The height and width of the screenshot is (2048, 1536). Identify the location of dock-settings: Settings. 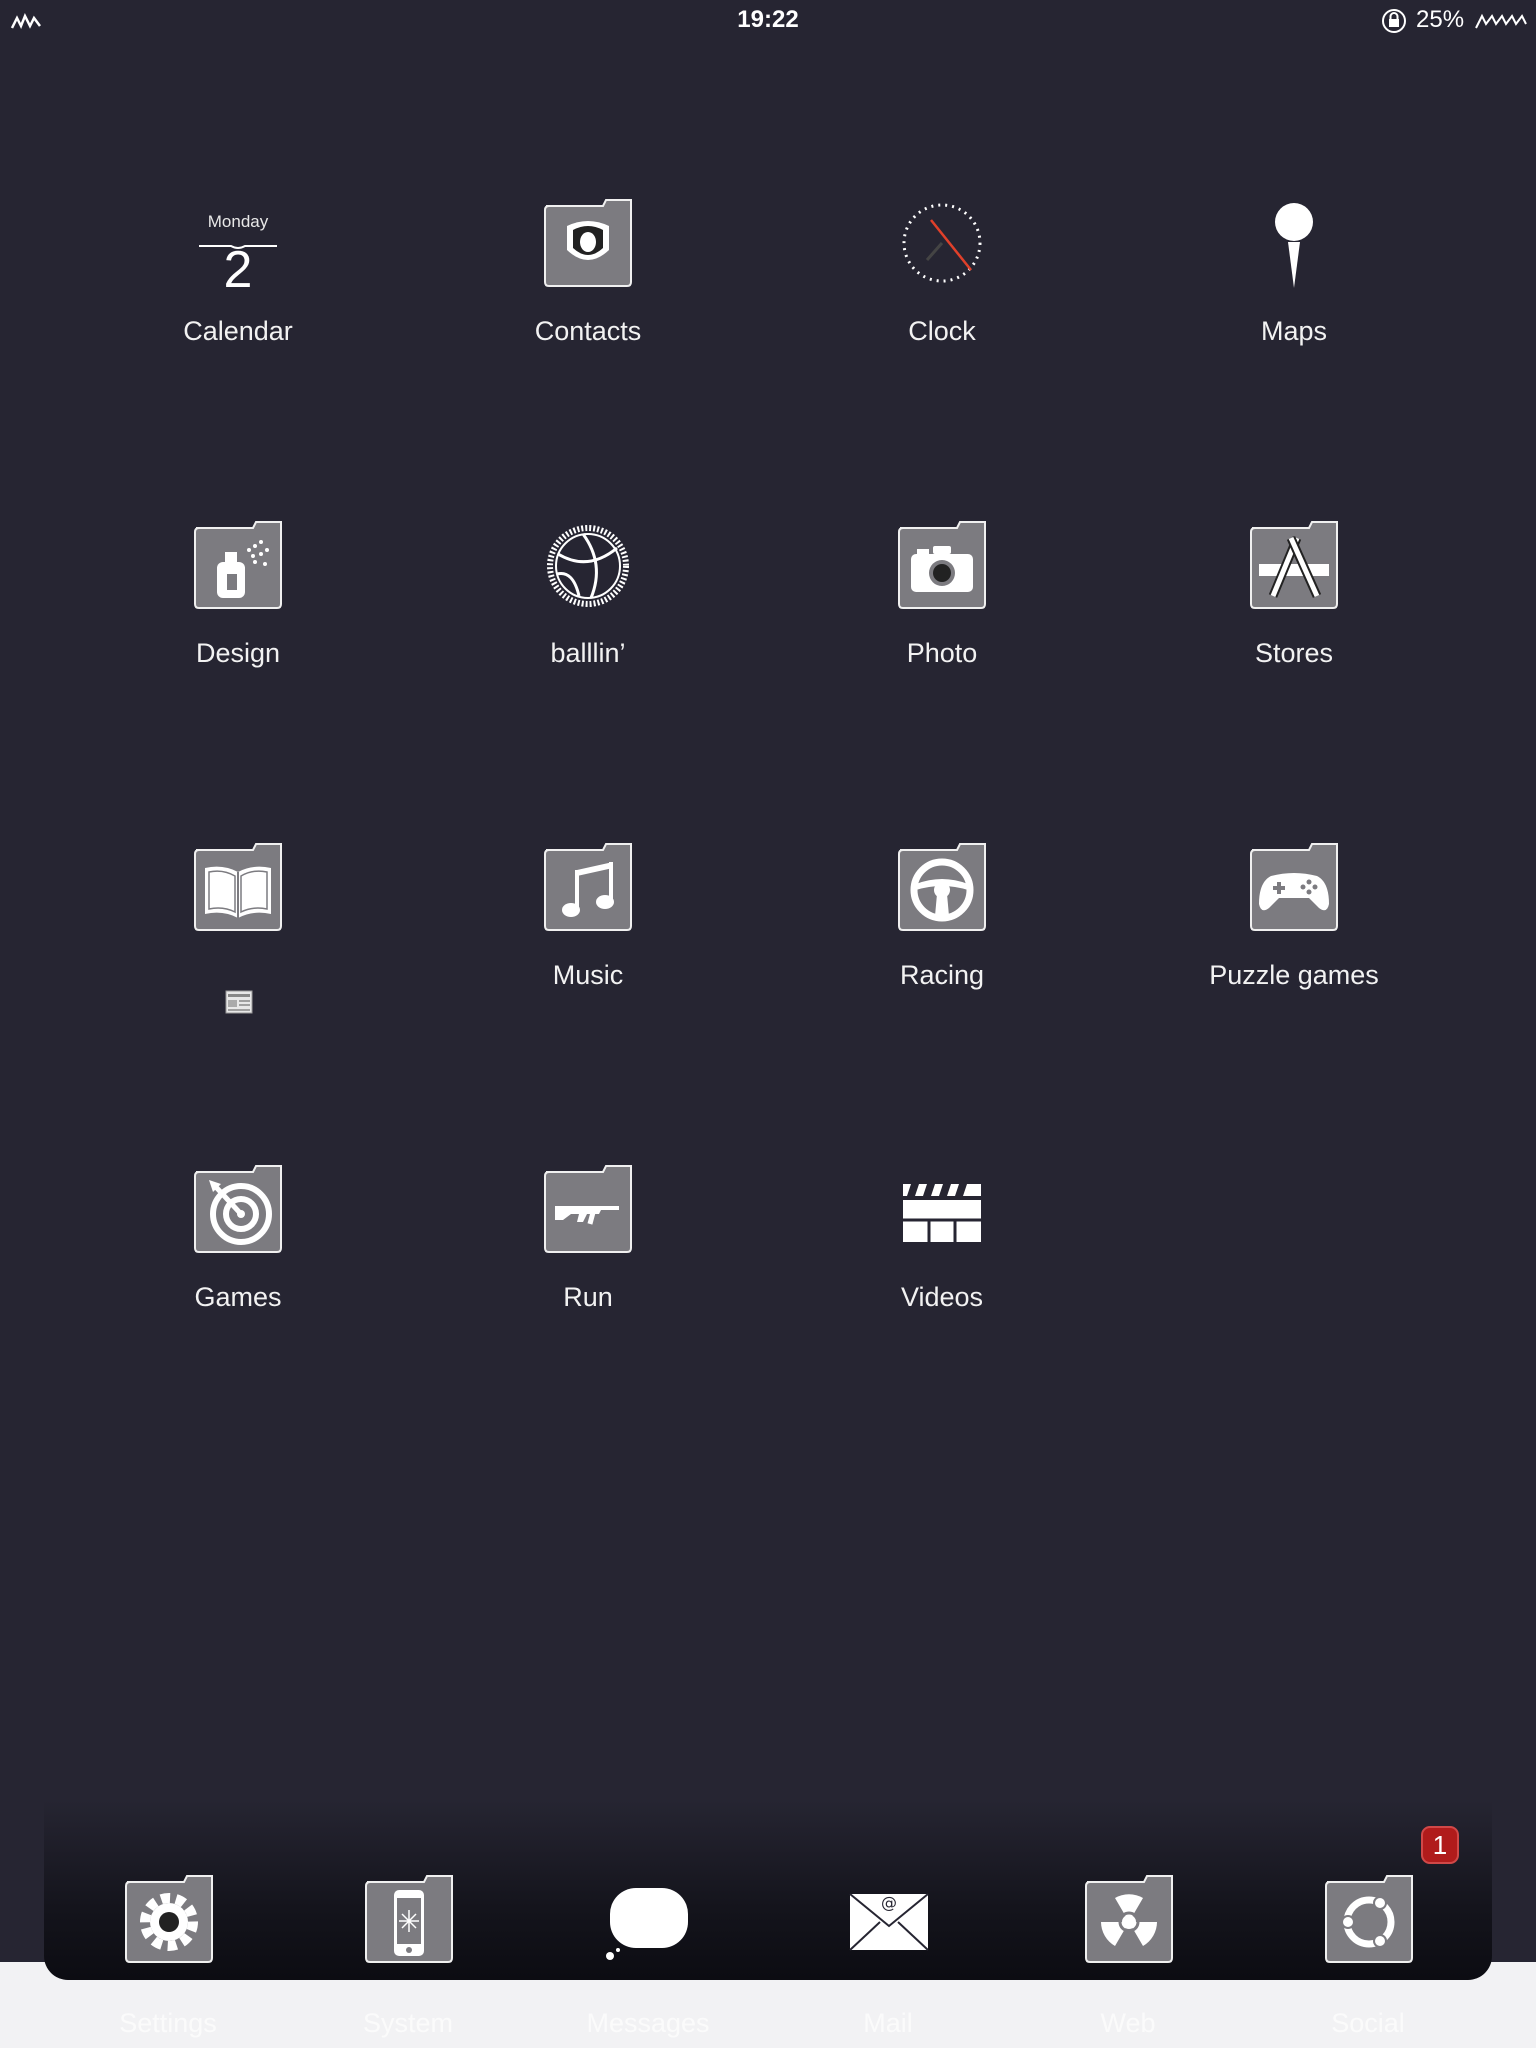
(168, 1955).